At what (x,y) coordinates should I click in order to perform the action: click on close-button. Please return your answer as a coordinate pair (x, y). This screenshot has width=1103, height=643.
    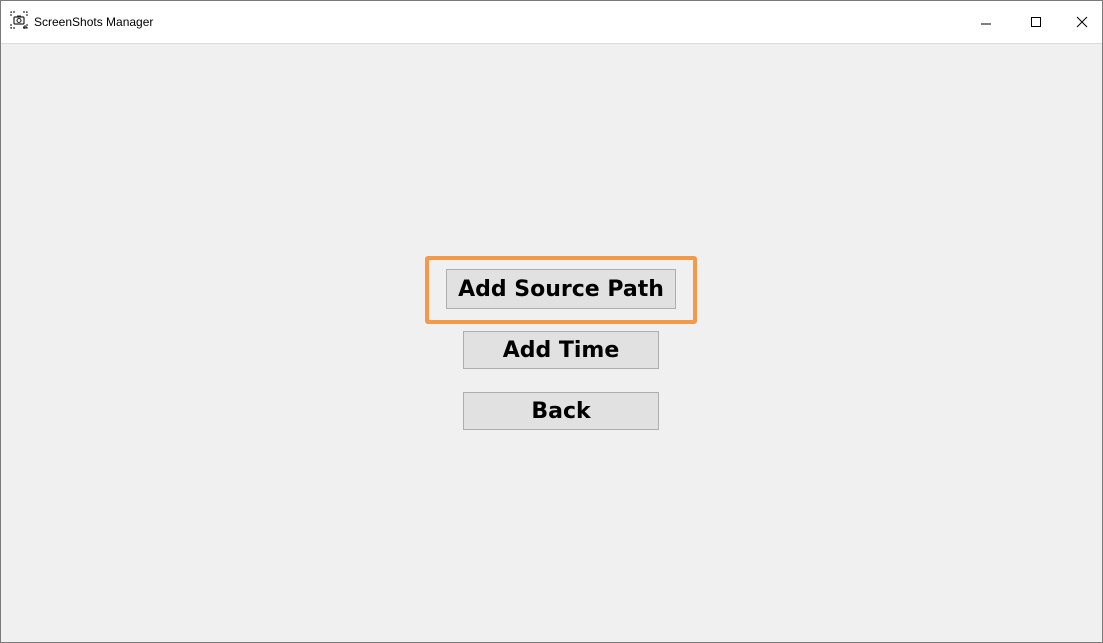
    Looking at the image, I should click on (1081, 22).